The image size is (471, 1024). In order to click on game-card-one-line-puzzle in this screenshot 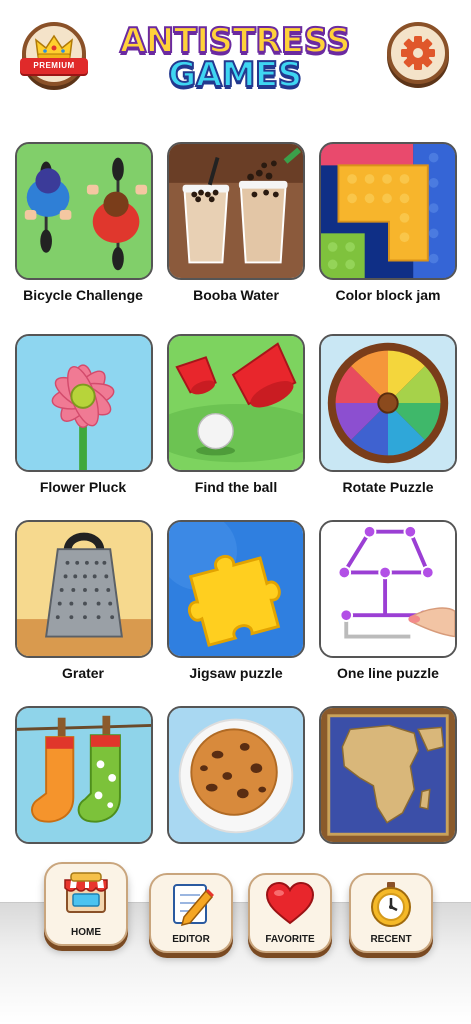, I will do `click(388, 589)`.